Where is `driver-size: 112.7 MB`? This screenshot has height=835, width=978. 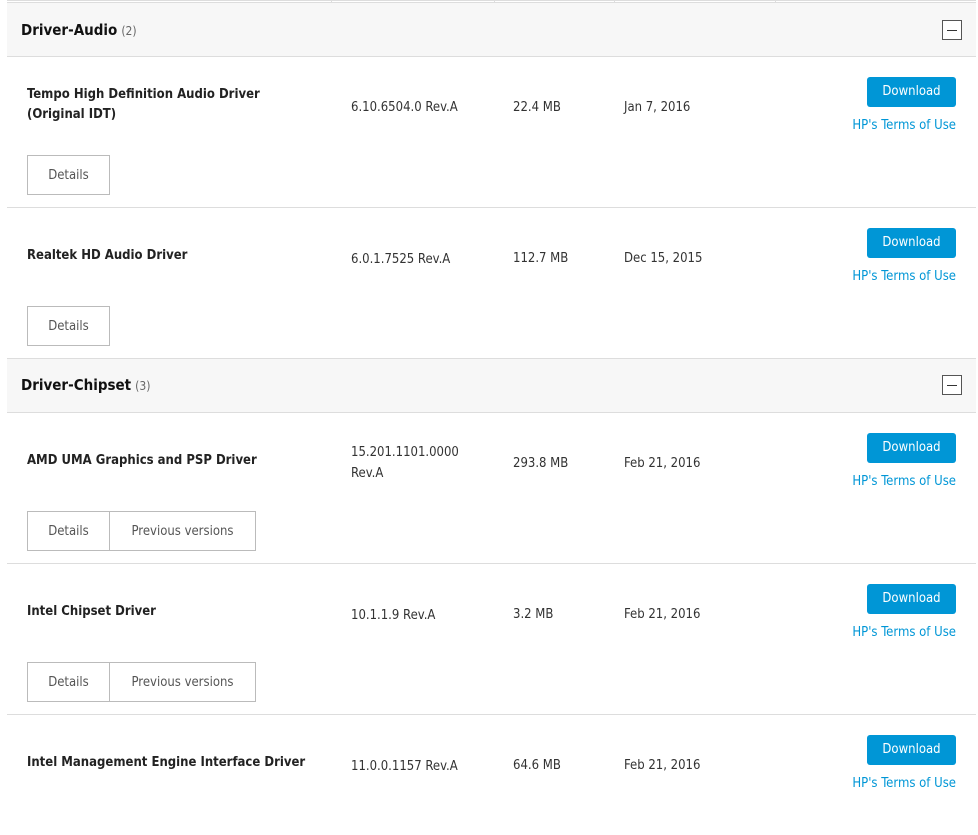 driver-size: 112.7 MB is located at coordinates (541, 258).